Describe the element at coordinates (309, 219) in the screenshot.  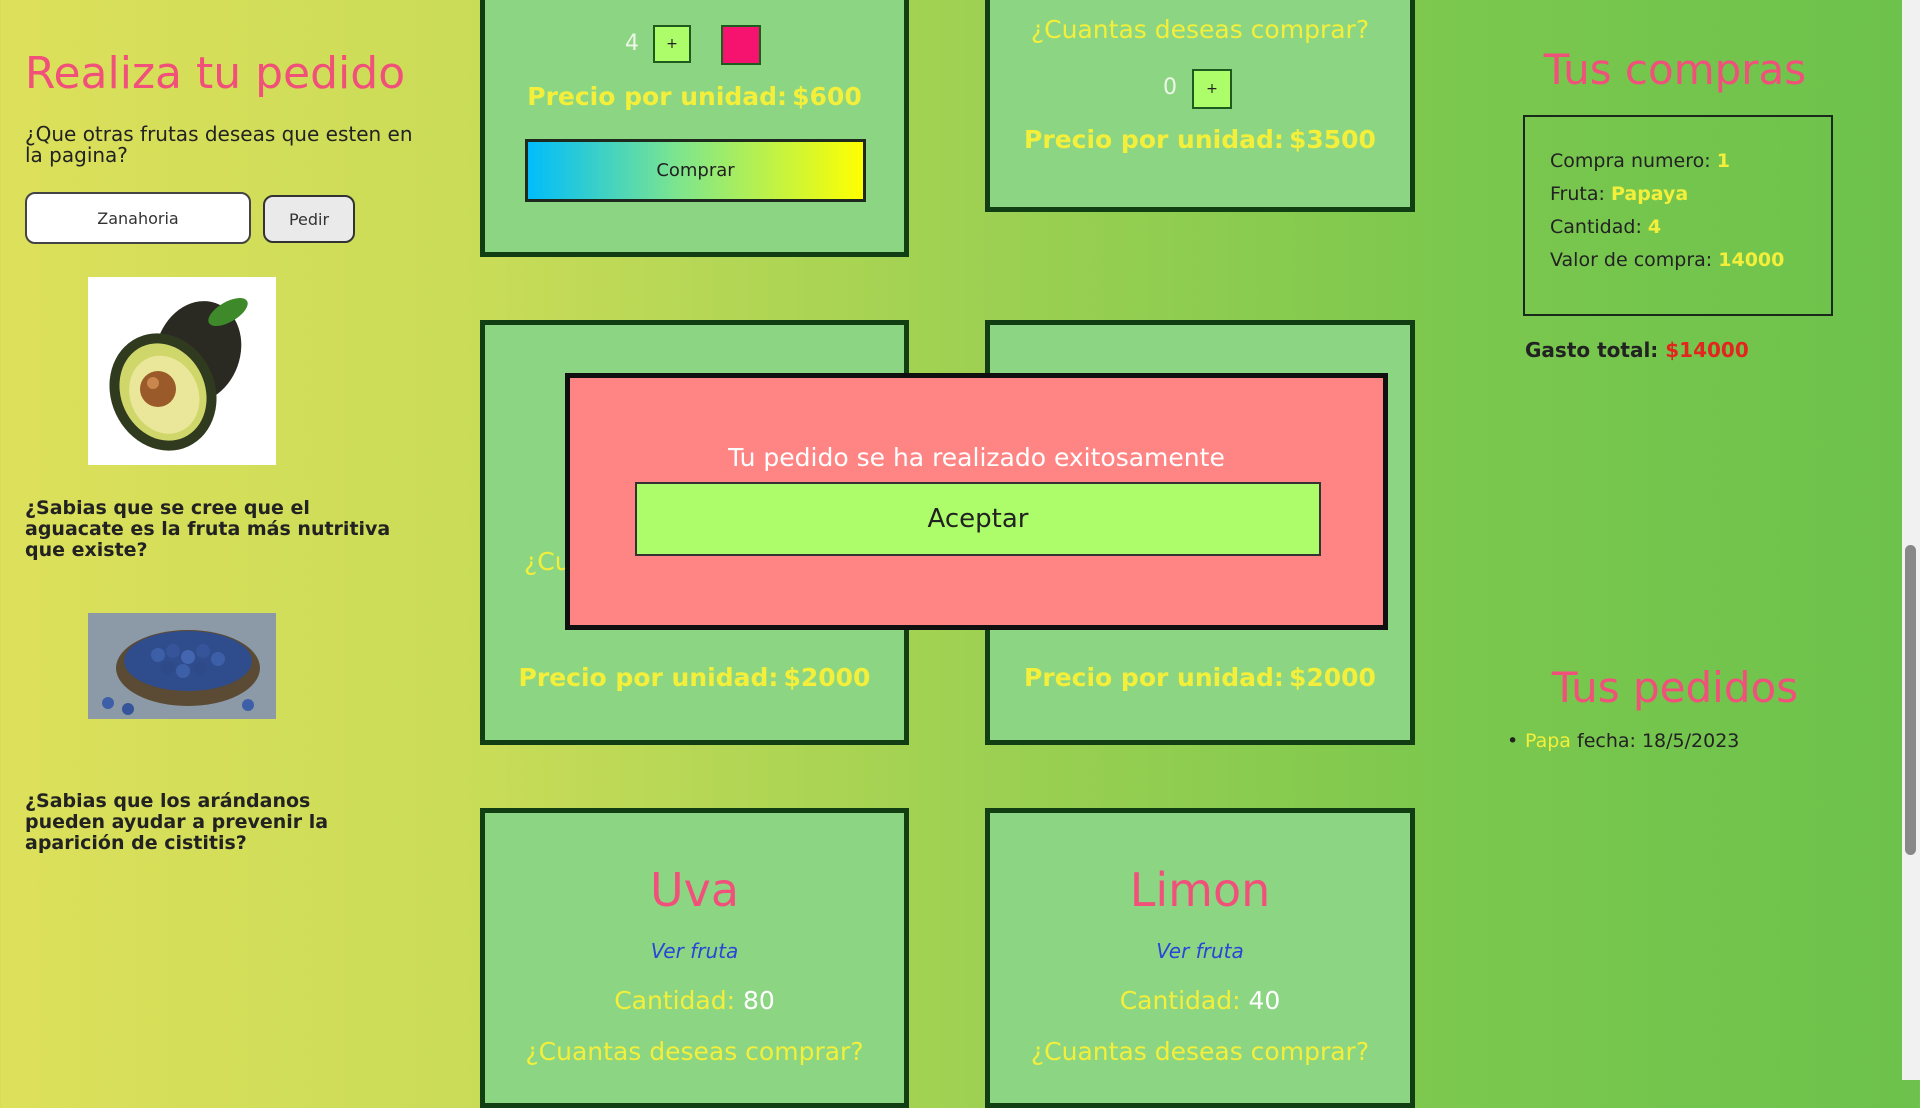
I see `request-button: Pedir` at that location.